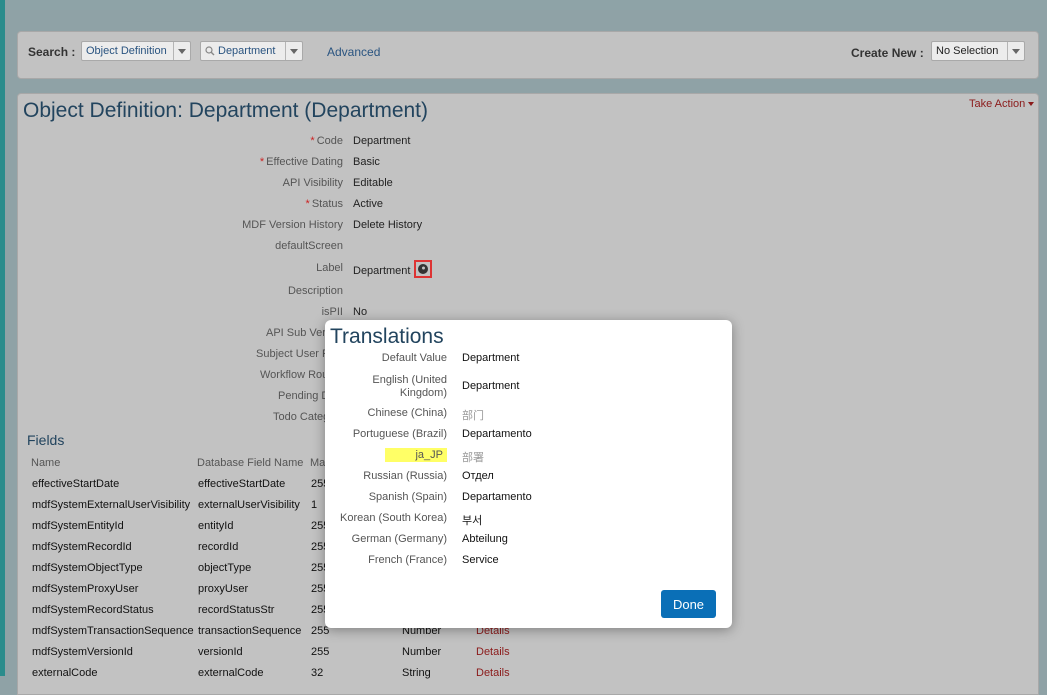 The image size is (1047, 695). What do you see at coordinates (409, 386) in the screenshot?
I see `translation-language: English (United Kingdom)` at bounding box center [409, 386].